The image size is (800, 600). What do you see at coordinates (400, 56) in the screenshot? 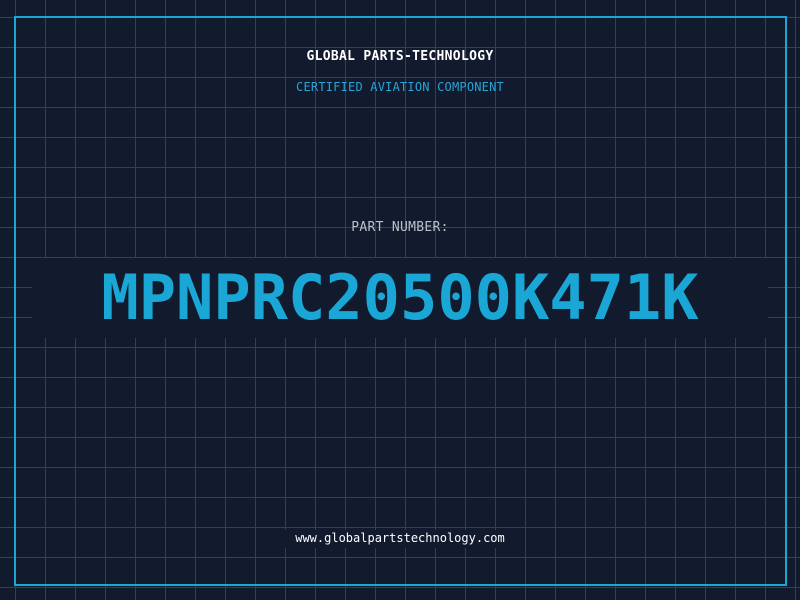
I see `company-name: GLOBAL PARTS-TECHNOLOGY` at bounding box center [400, 56].